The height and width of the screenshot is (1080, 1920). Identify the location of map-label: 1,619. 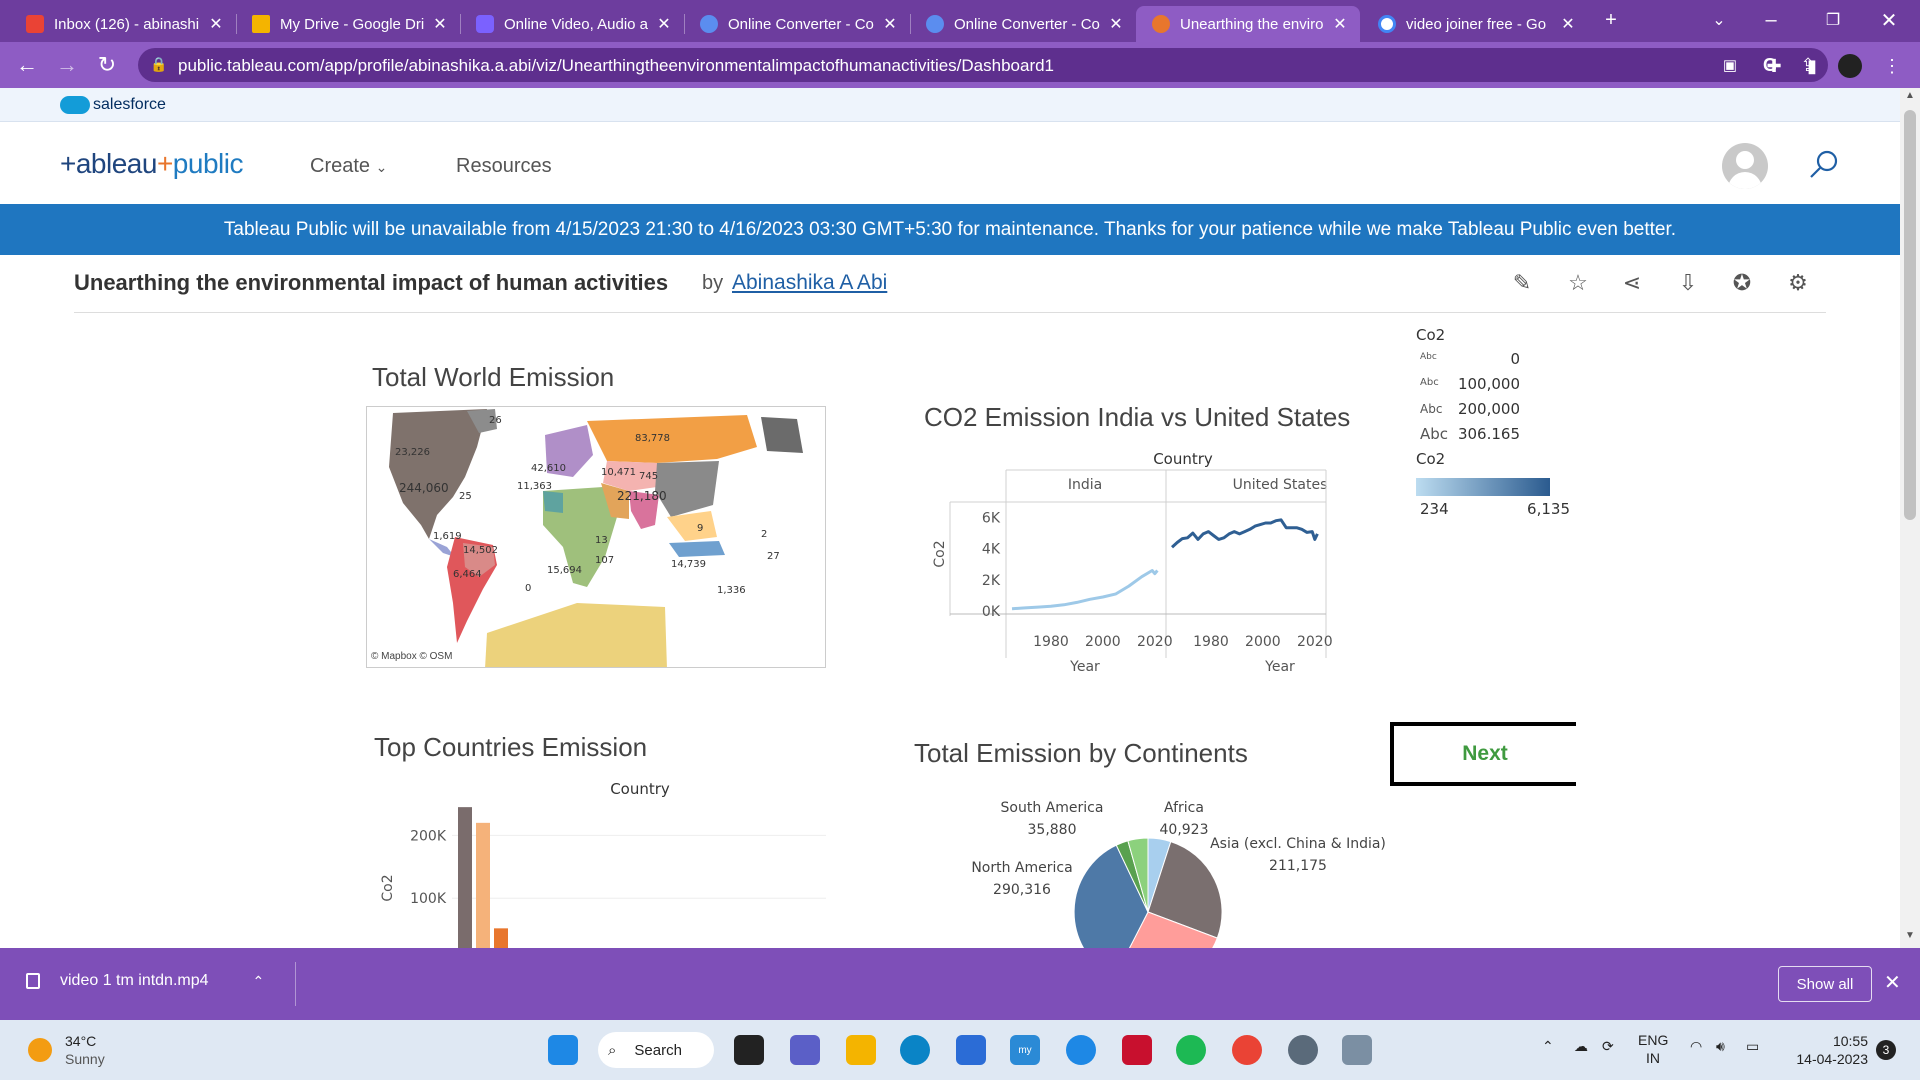
(447, 536).